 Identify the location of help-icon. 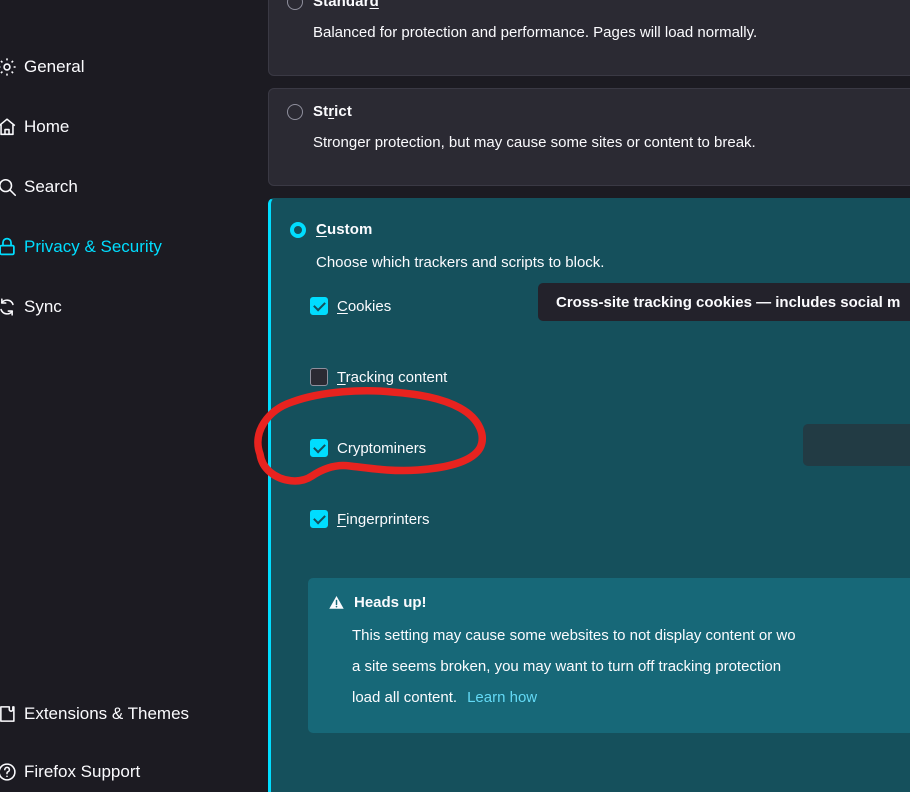
(12, 772).